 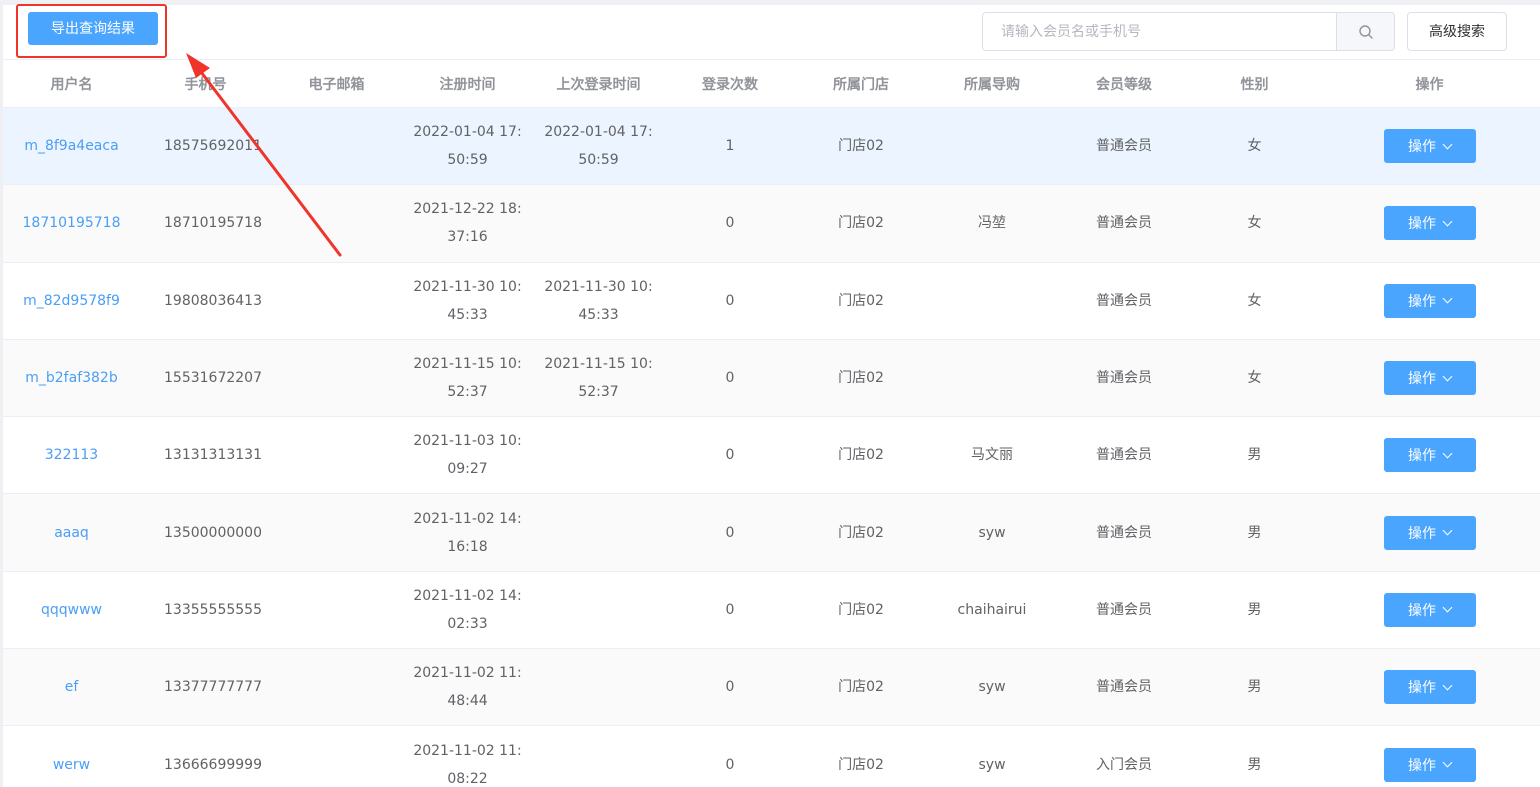 What do you see at coordinates (1124, 83) in the screenshot?
I see `header-level: 会员等级` at bounding box center [1124, 83].